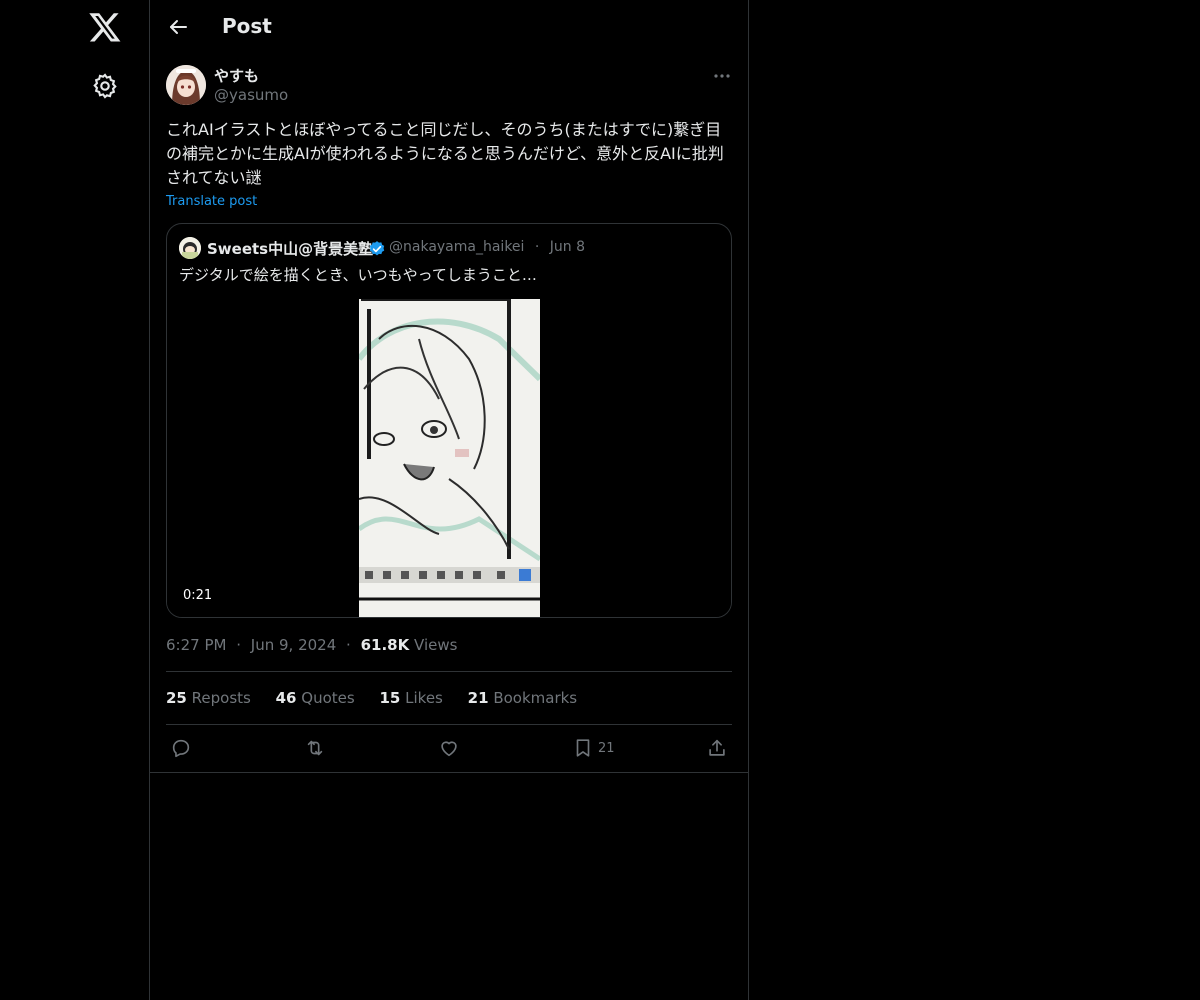 The height and width of the screenshot is (1000, 1200). I want to click on likes-stat: 15 Likes, so click(410, 698).